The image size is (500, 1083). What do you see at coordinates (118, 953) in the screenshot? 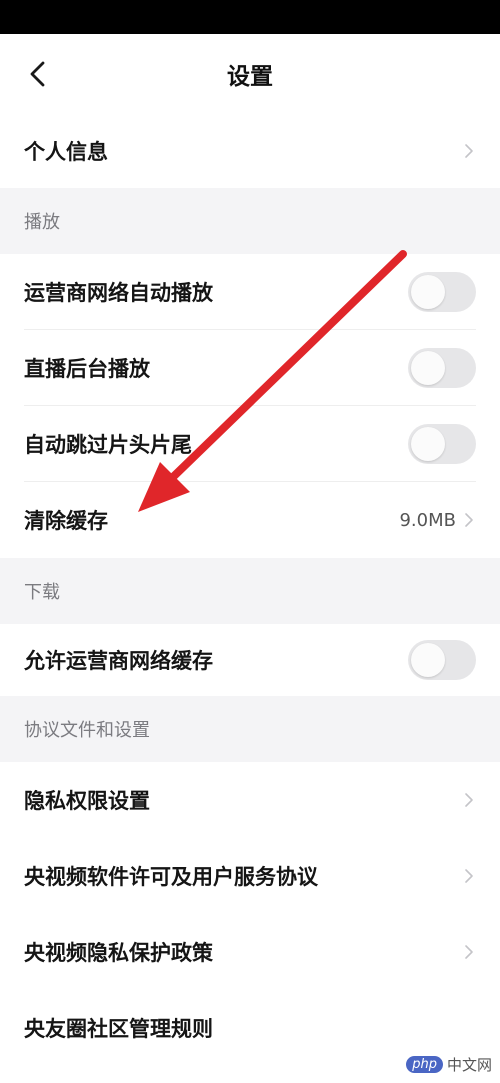
I see `row-label: 央视频隐私保护政策` at bounding box center [118, 953].